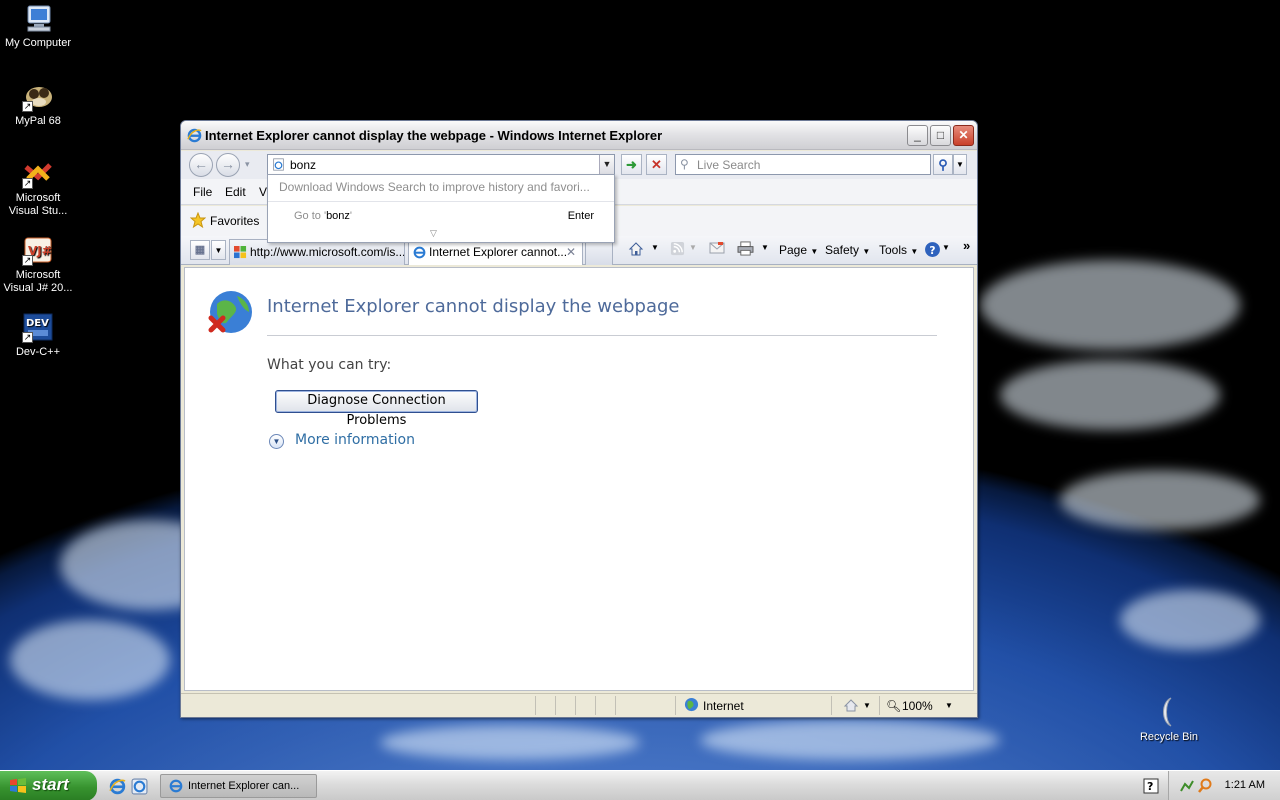 This screenshot has width=1280, height=800. What do you see at coordinates (38, 121) in the screenshot?
I see `desktop-icon-label: MyPal 68` at bounding box center [38, 121].